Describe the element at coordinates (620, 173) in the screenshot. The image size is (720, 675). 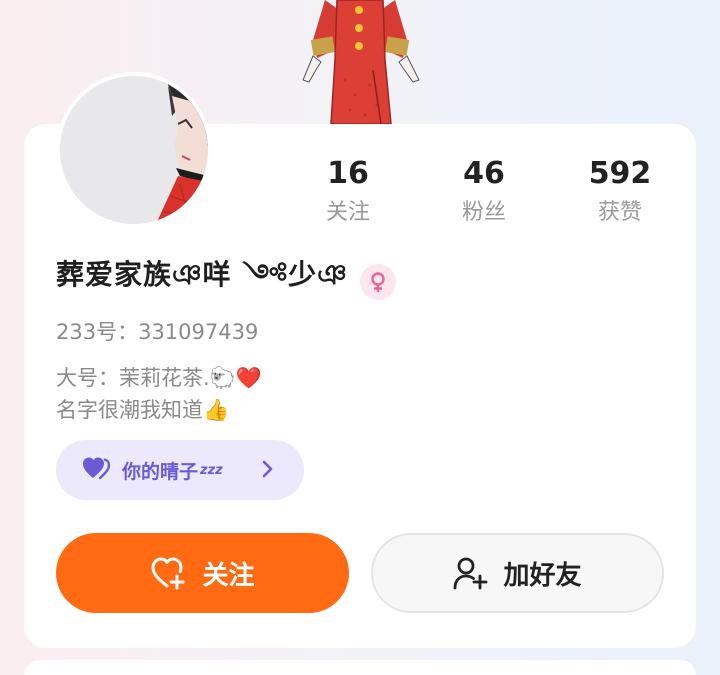
I see `stat-likes-count: 592` at that location.